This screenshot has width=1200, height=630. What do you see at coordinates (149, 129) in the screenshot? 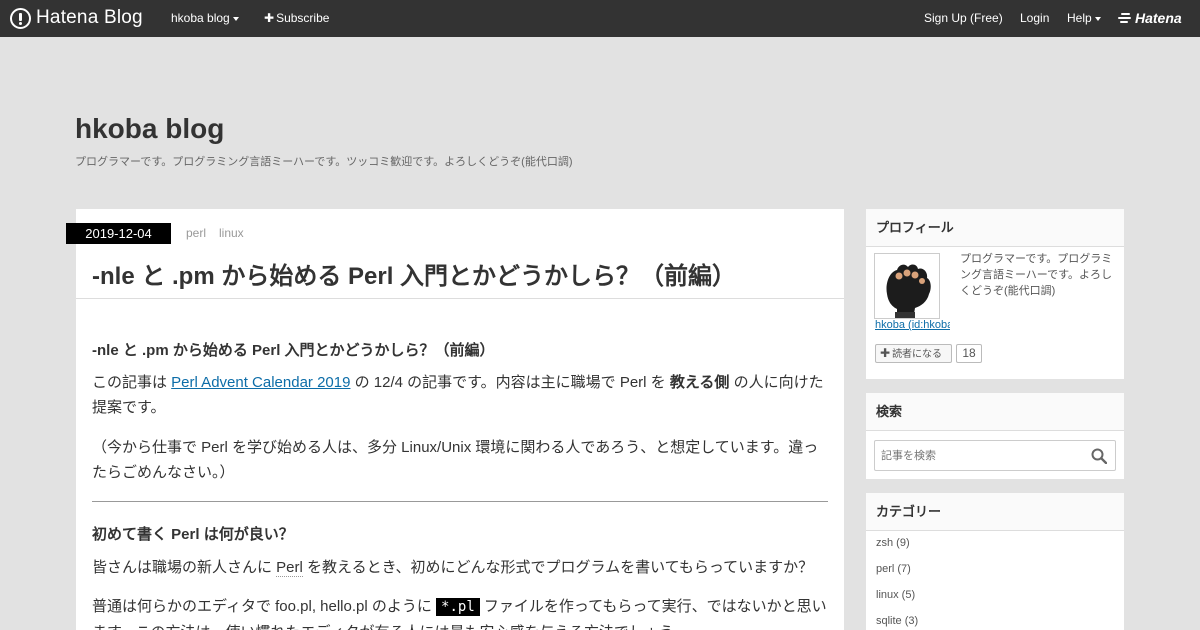
I see `blog-title: hkoba blog` at bounding box center [149, 129].